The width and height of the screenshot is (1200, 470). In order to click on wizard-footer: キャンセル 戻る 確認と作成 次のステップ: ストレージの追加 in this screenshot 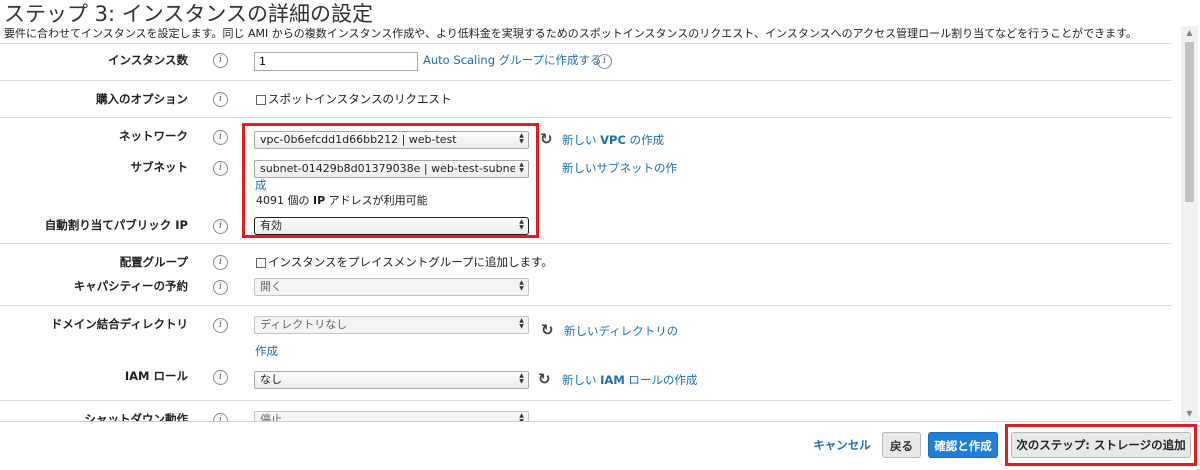, I will do `click(600, 445)`.